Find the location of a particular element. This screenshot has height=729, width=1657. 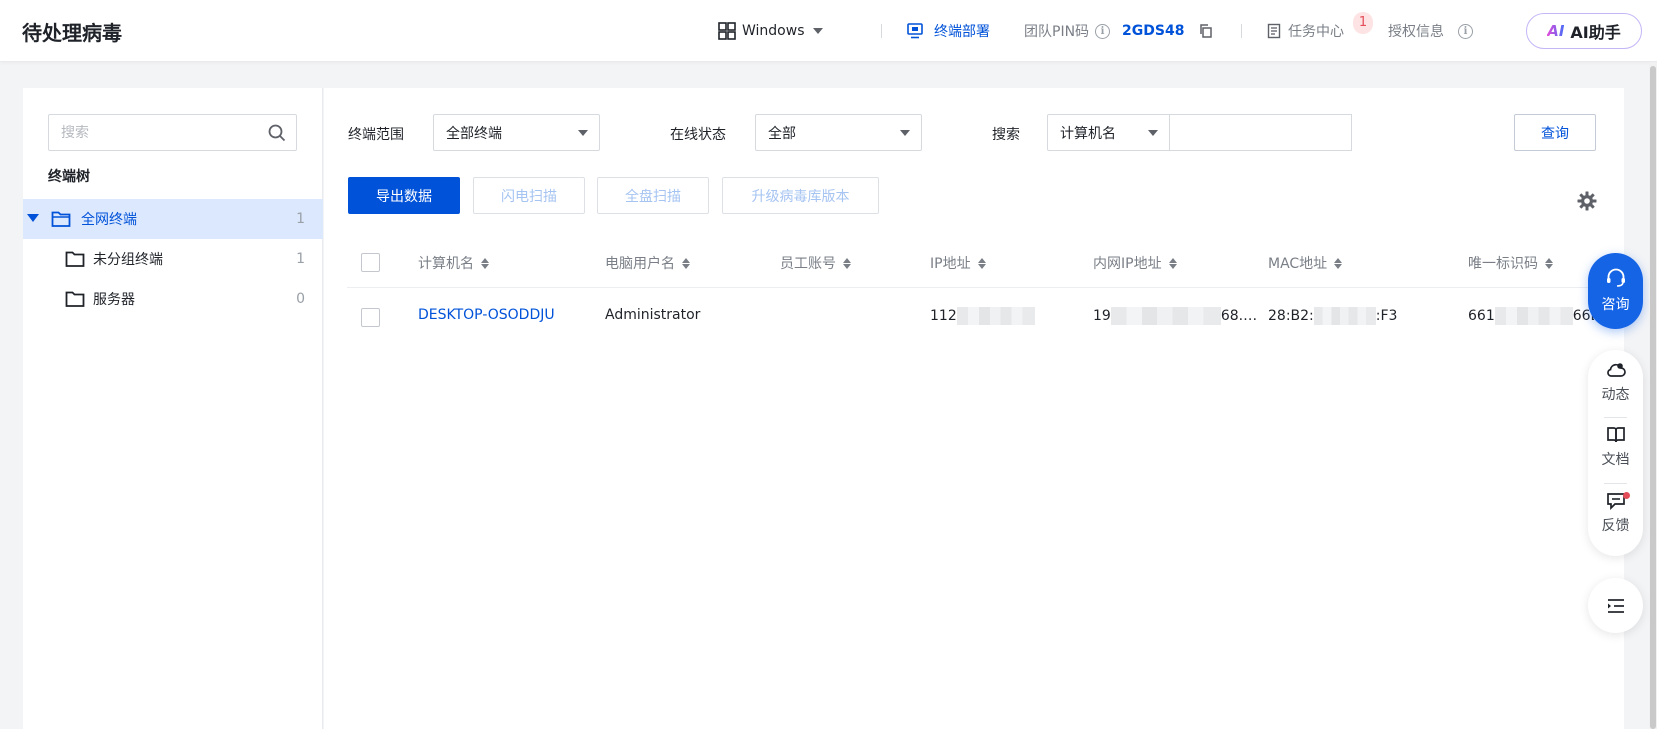

scope-select: 全部终端 is located at coordinates (516, 132).